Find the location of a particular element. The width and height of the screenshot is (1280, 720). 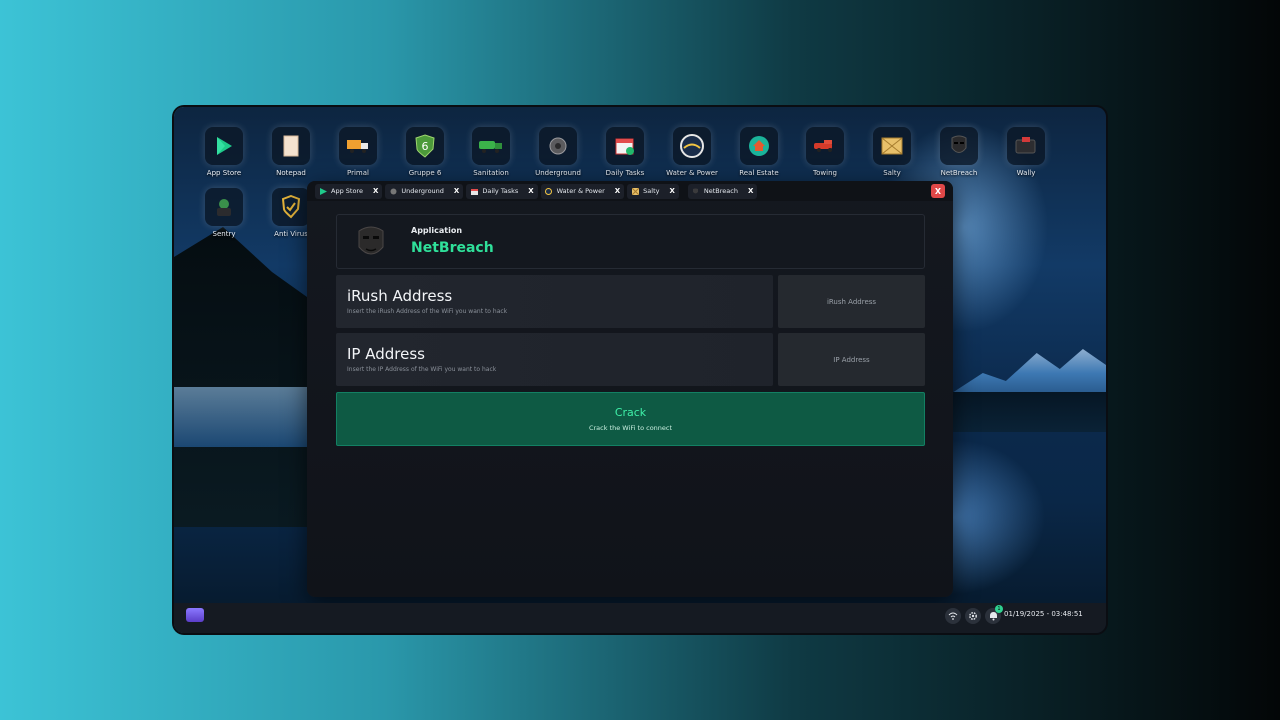

shield-six-icon: 6 is located at coordinates (425, 146).